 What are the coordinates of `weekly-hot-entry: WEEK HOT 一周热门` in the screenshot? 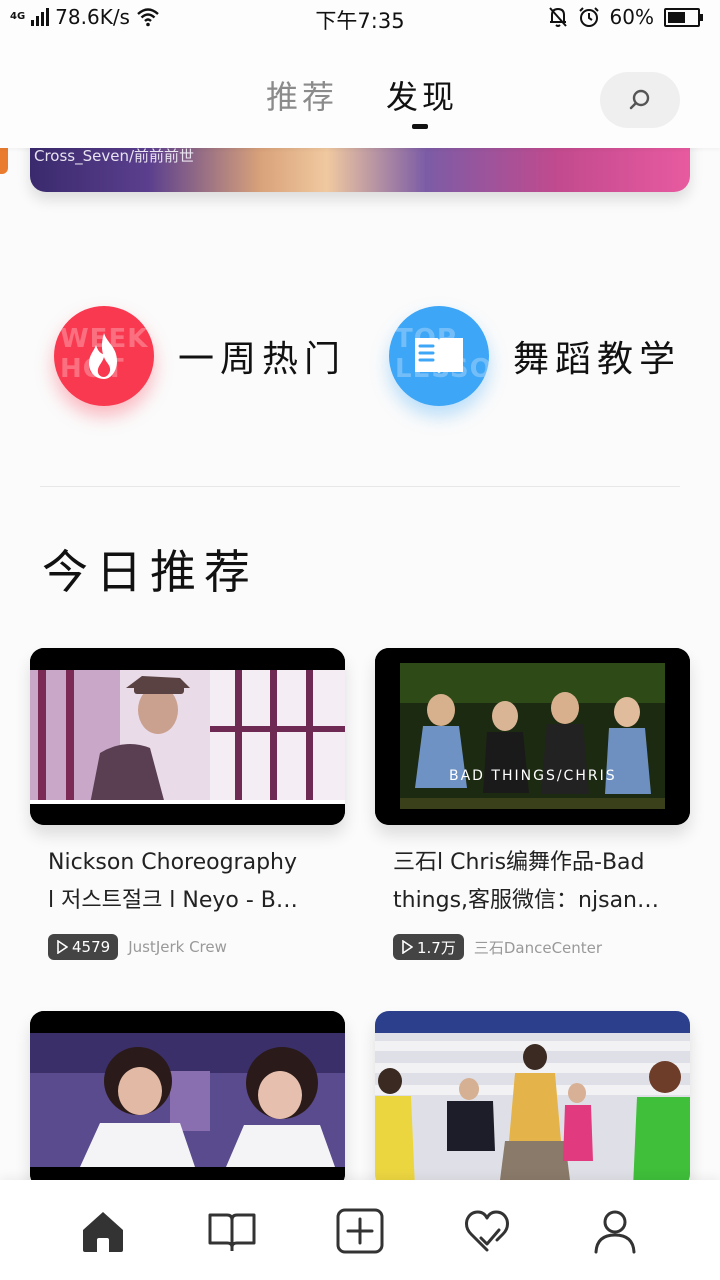 It's located at (200, 356).